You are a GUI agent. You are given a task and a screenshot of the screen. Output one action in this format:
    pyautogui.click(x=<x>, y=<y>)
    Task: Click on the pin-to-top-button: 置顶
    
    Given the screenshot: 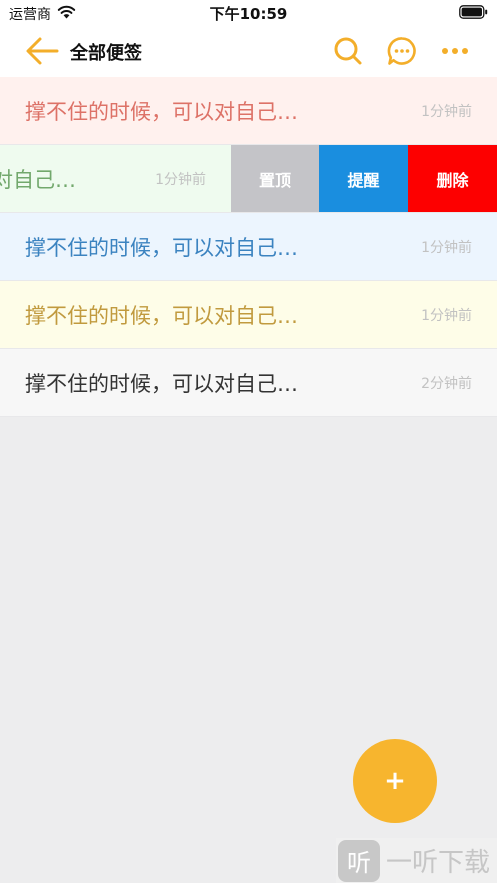 What is the action you would take?
    pyautogui.click(x=275, y=178)
    